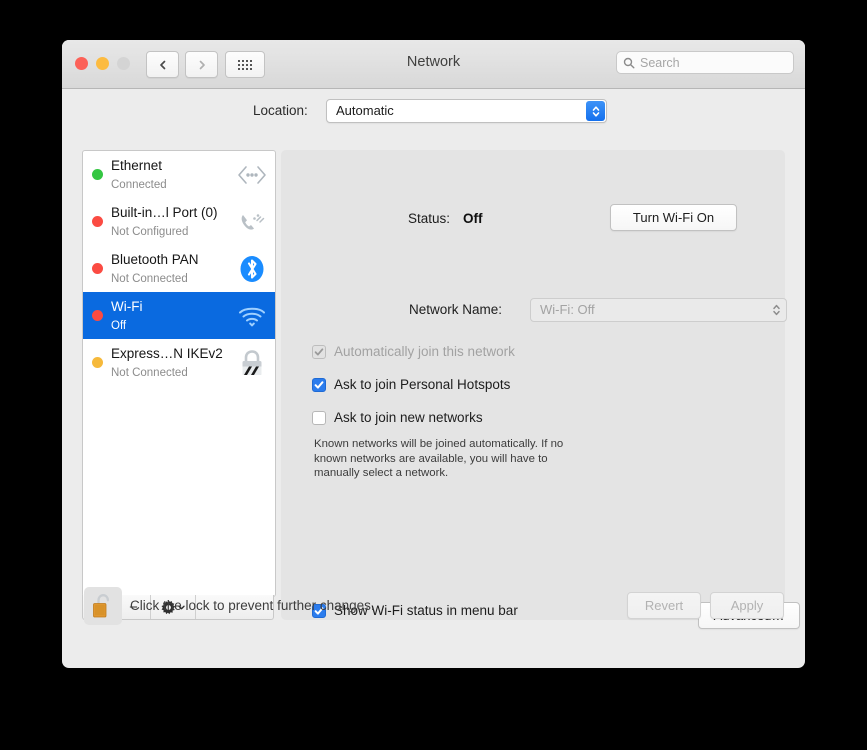  Describe the element at coordinates (252, 316) in the screenshot. I see `wifi-icon` at that location.